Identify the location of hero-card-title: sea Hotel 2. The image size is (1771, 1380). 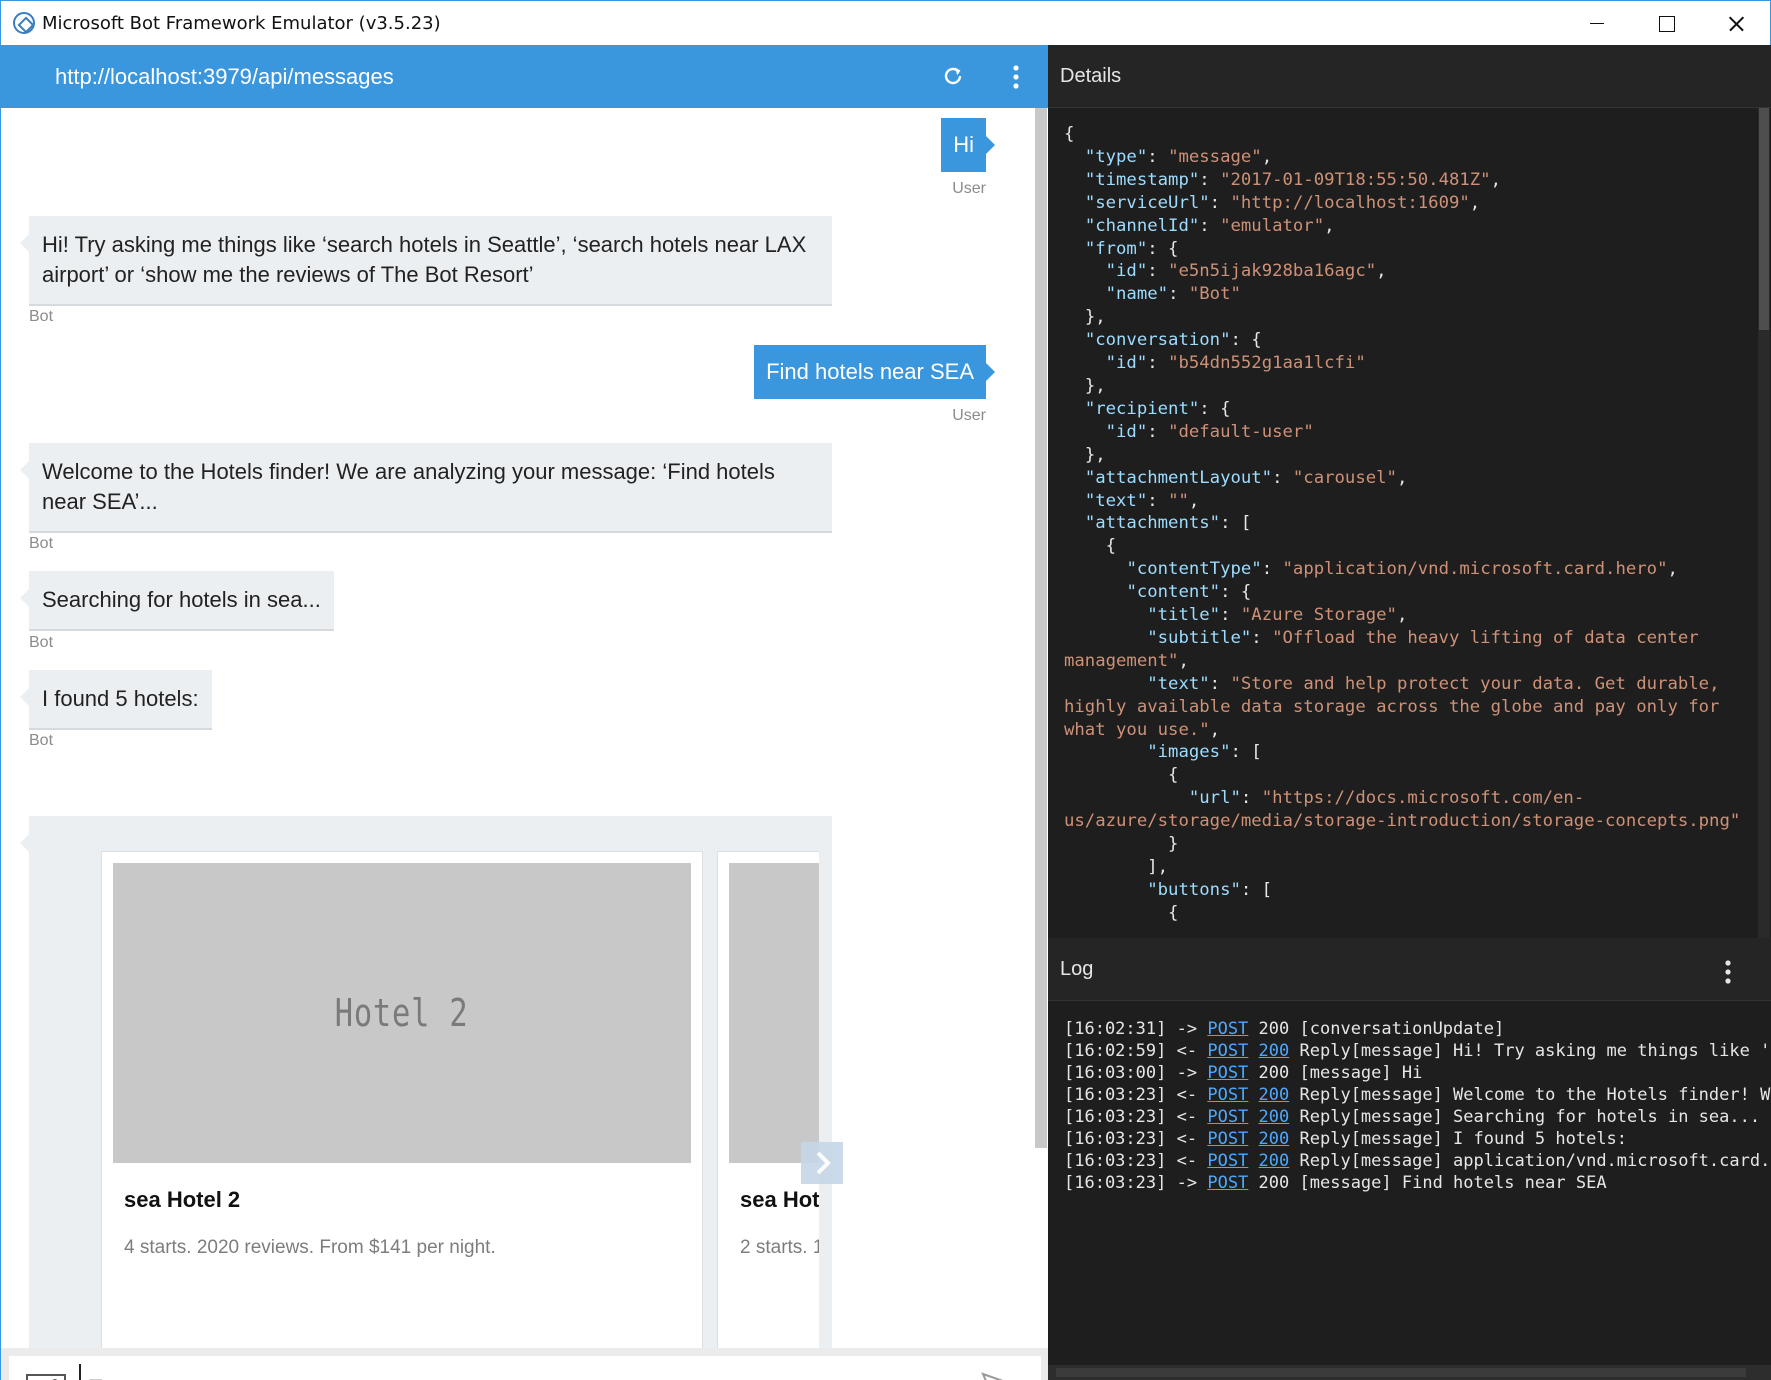
(182, 1199).